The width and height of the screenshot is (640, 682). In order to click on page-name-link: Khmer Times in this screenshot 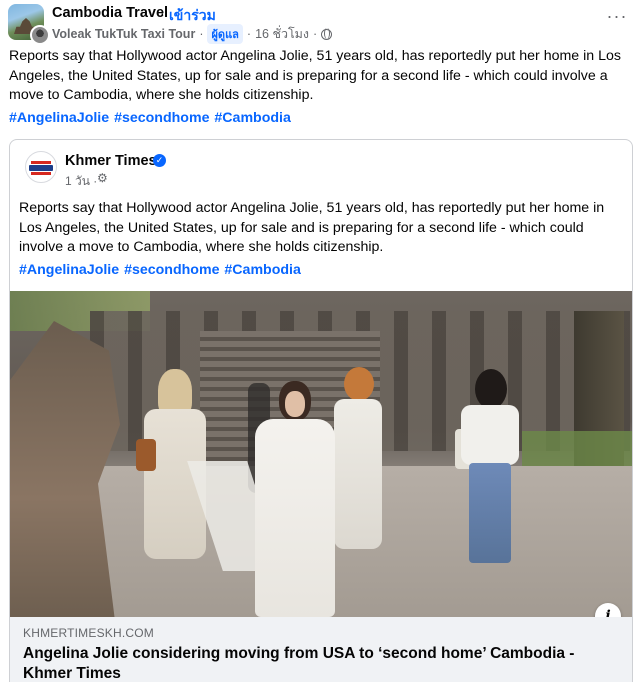, I will do `click(111, 161)`.